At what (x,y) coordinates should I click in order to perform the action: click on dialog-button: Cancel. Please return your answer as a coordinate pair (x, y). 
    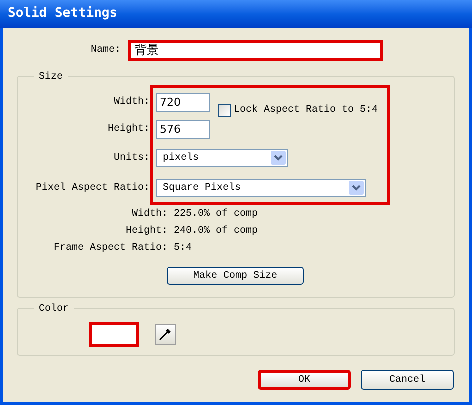
    Looking at the image, I should click on (407, 380).